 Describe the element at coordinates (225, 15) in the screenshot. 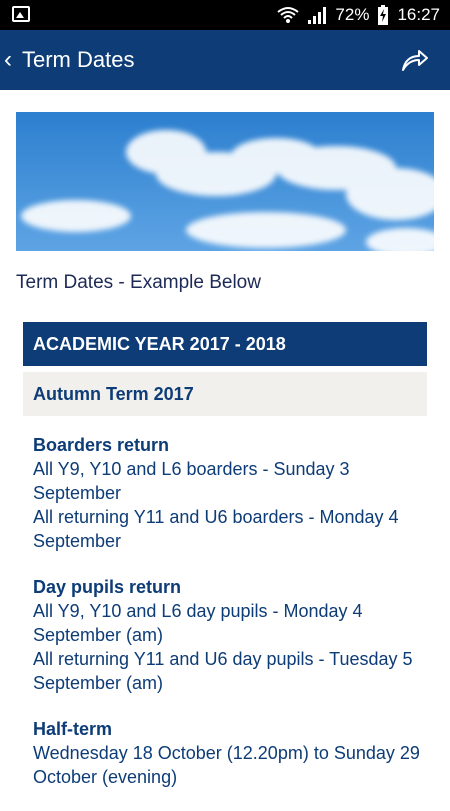

I see `status-bar: 72% 16:27` at that location.